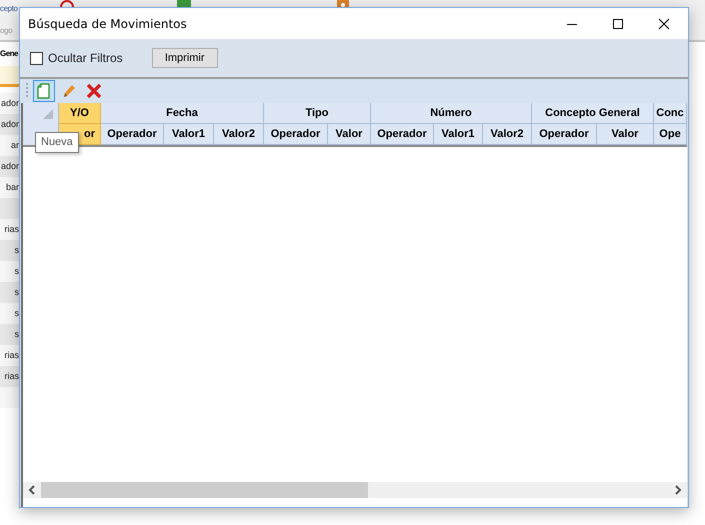 The width and height of the screenshot is (705, 525). I want to click on list-row: bar, so click(9, 187).